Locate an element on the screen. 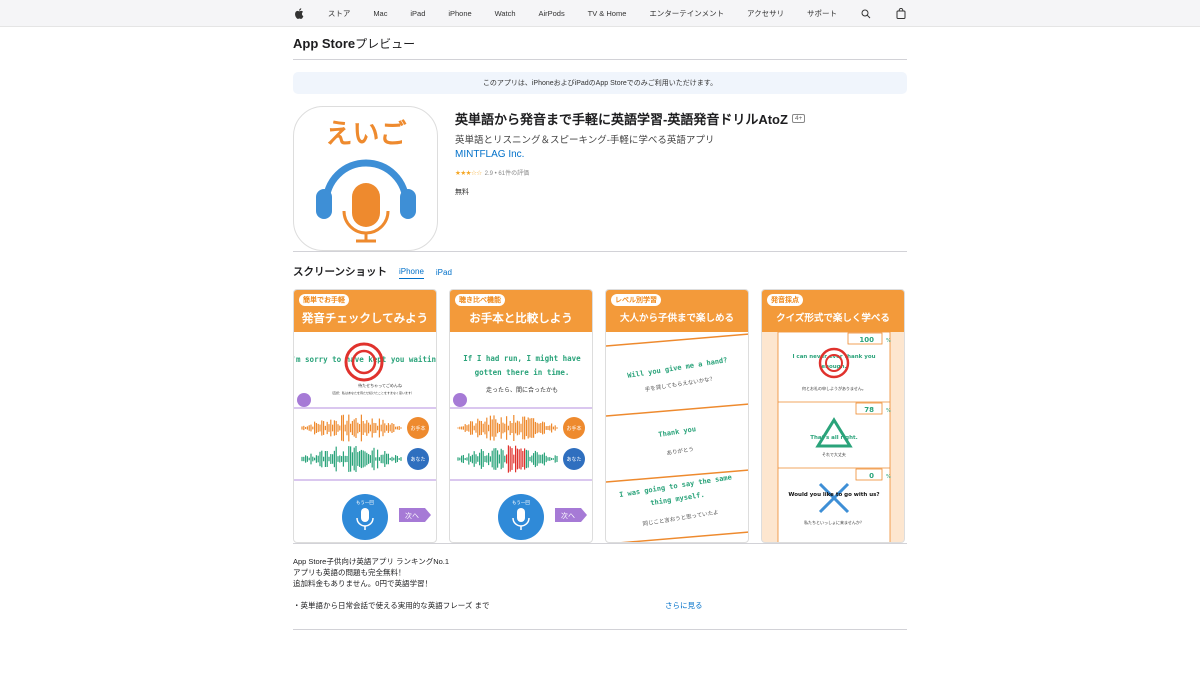  waveform-green is located at coordinates (351, 459).